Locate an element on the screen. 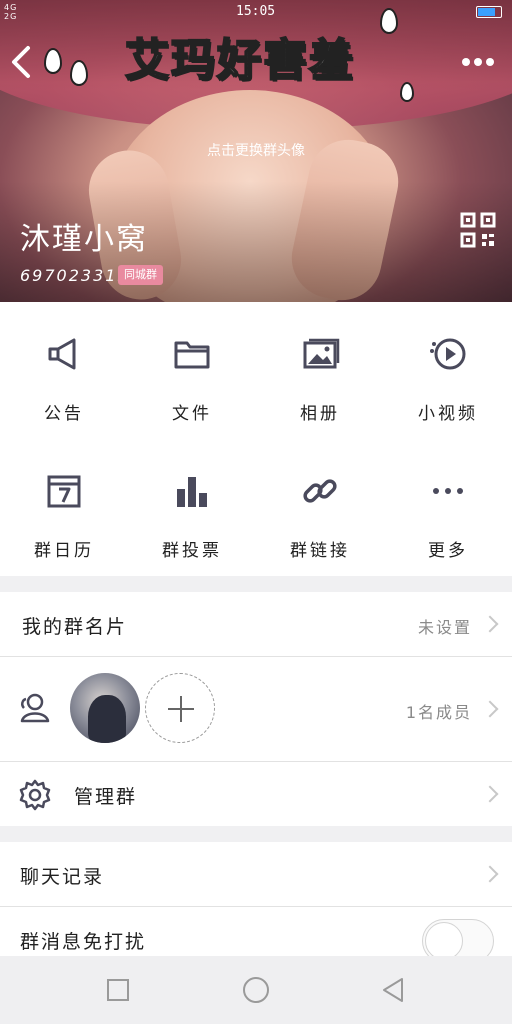 The height and width of the screenshot is (1024, 512). system-navigation-bar is located at coordinates (256, 990).